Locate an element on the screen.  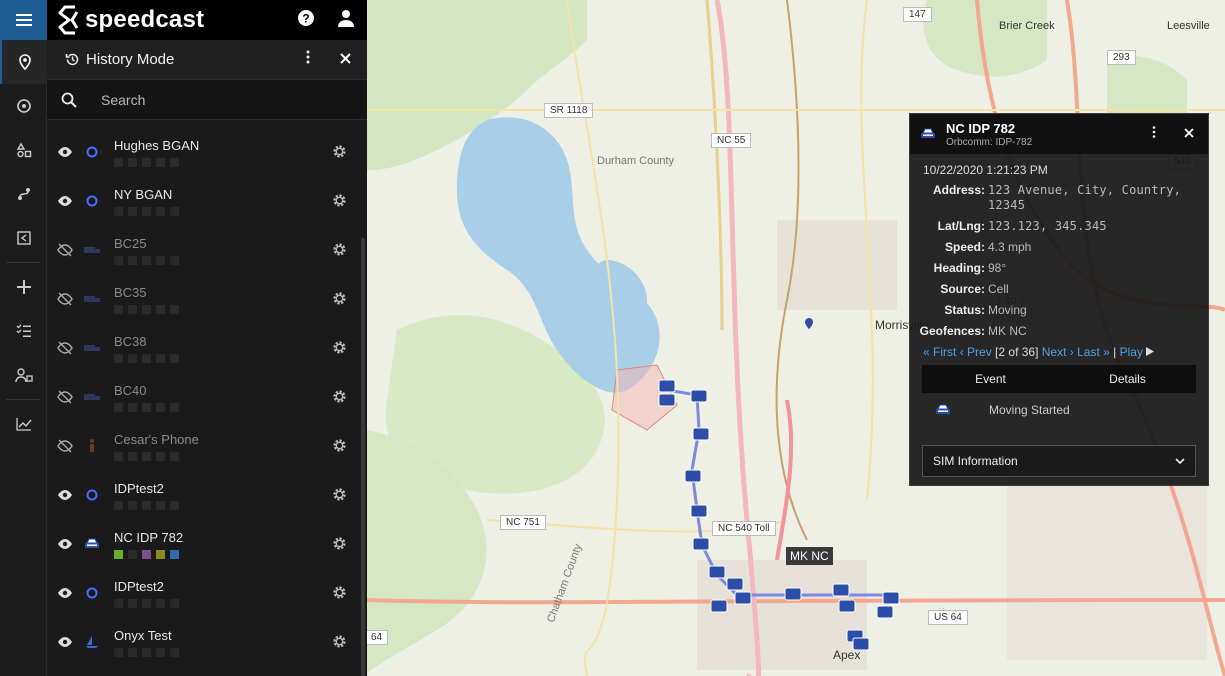
pager-play-link: Play is located at coordinates (1131, 352).